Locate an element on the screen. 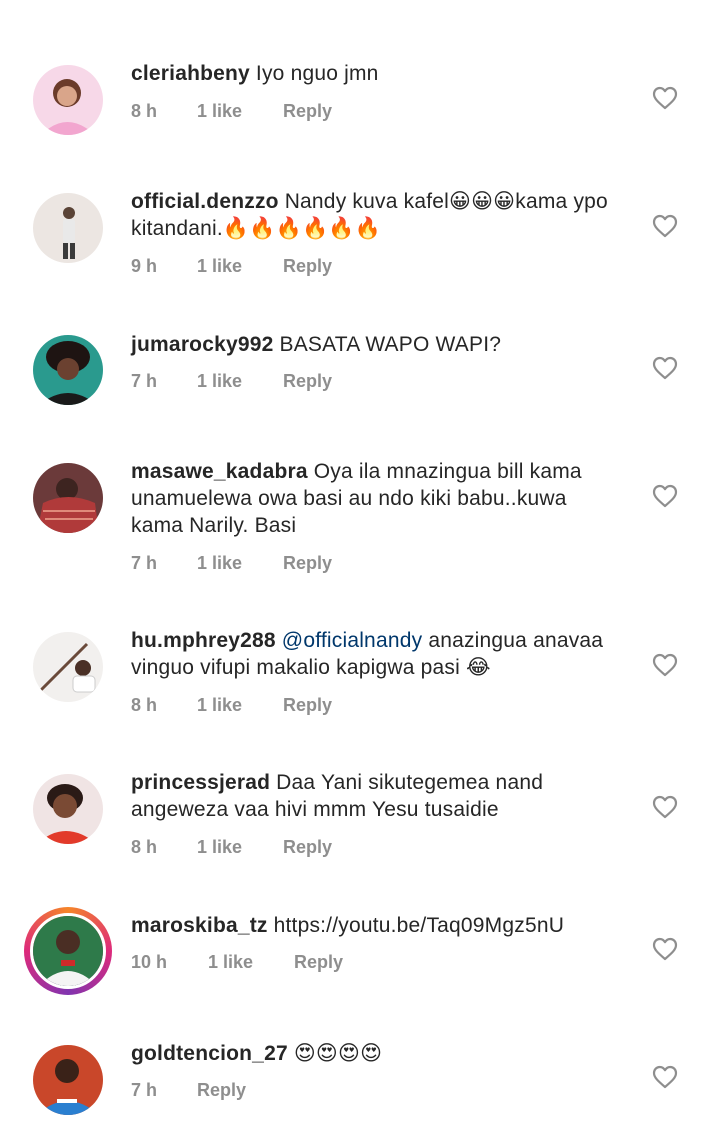 The height and width of the screenshot is (1147, 720). comment-meta: 9 h 1 like Reply is located at coordinates (231, 266).